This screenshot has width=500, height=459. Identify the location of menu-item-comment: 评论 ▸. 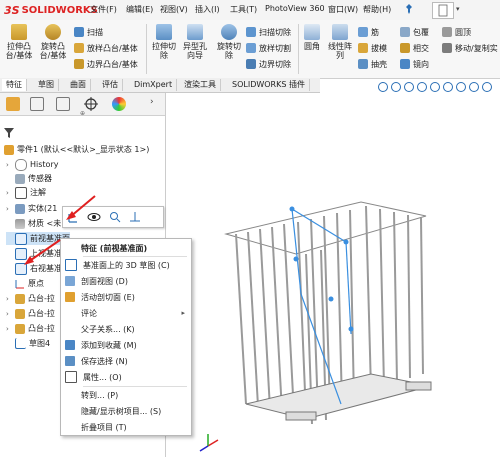
(126, 313).